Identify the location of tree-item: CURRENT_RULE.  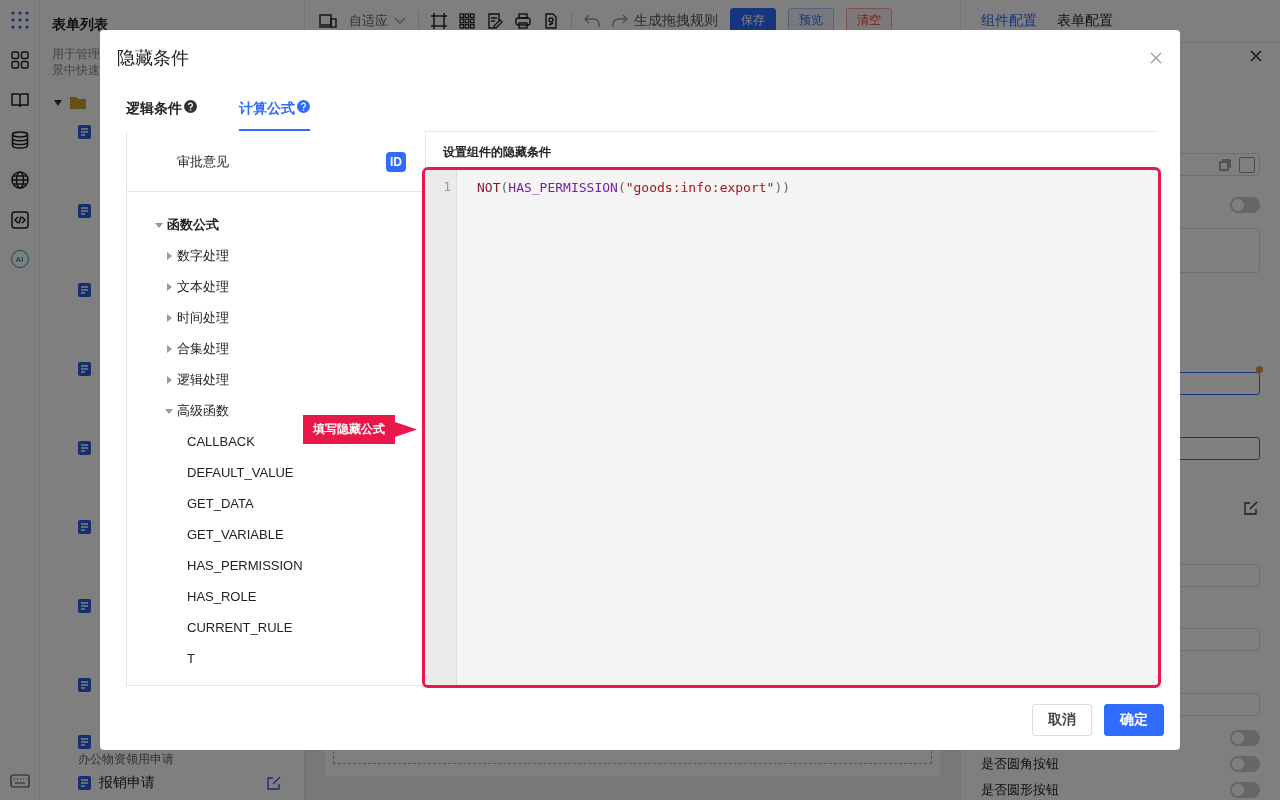
(240, 627).